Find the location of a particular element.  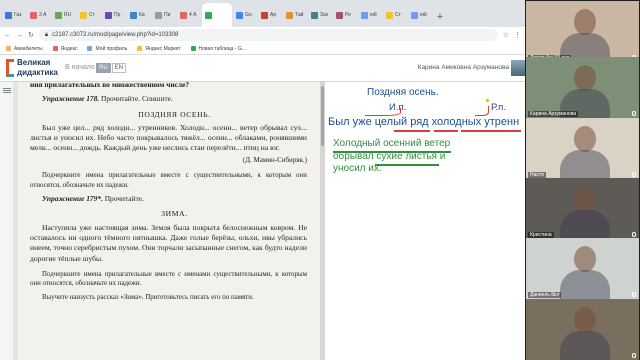

text-title-late-autumn: ПОЗДНЯЯ ОСЕНЬ. is located at coordinates (174, 114).